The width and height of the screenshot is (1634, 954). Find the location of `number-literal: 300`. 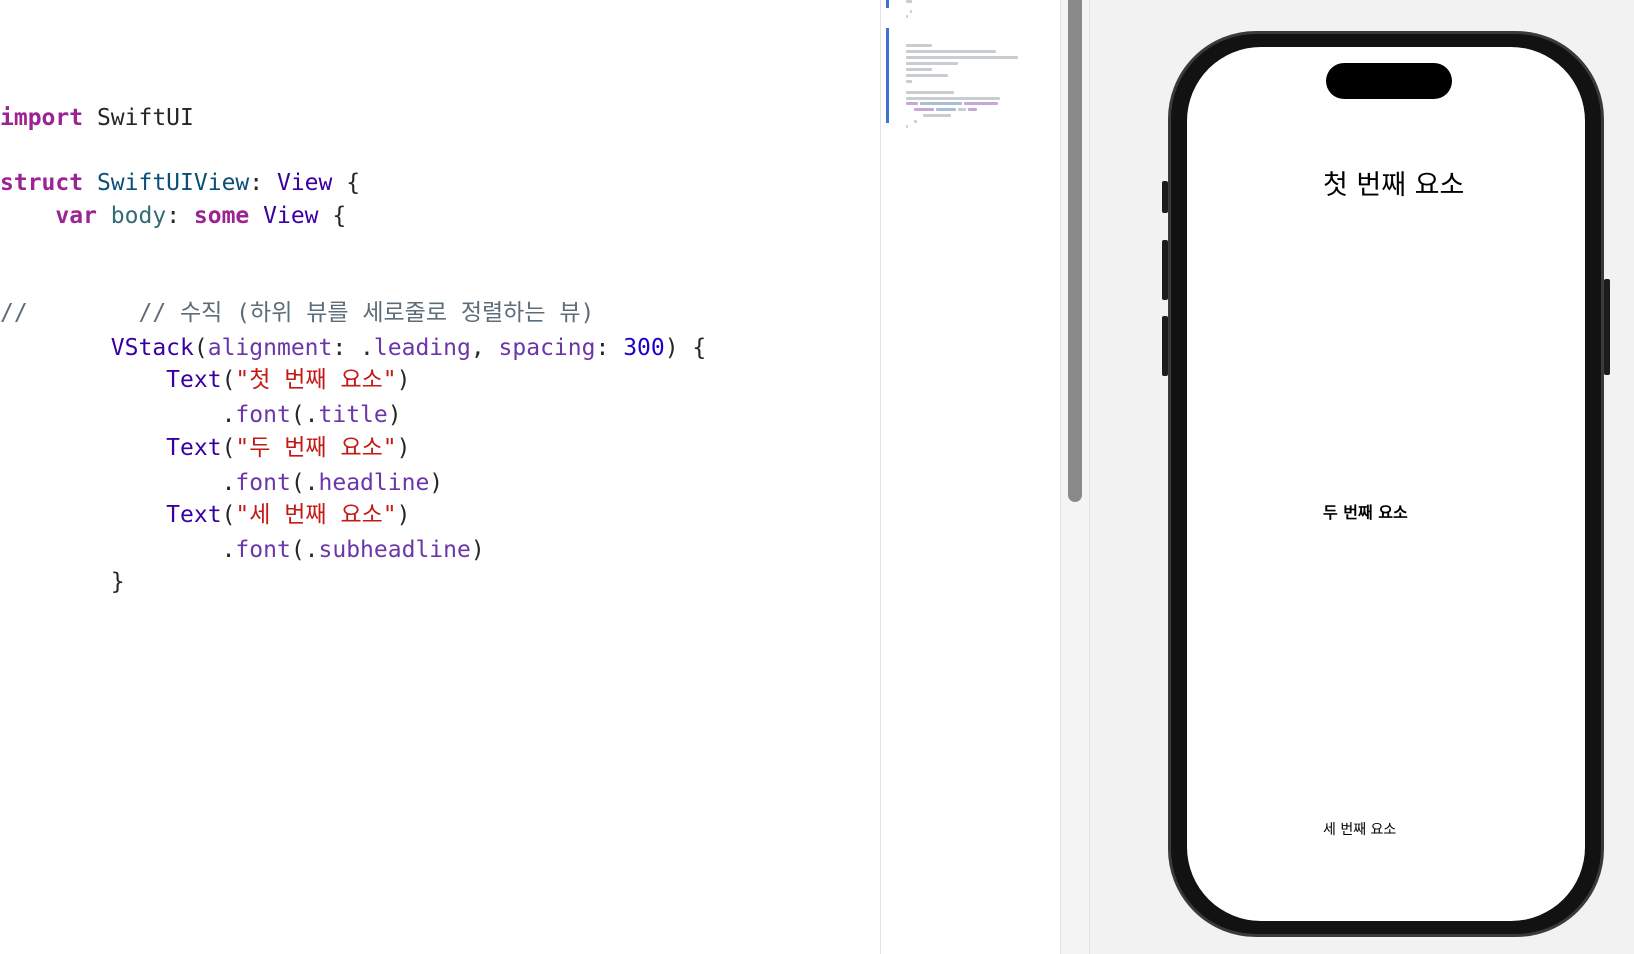

number-literal: 300 is located at coordinates (644, 348).